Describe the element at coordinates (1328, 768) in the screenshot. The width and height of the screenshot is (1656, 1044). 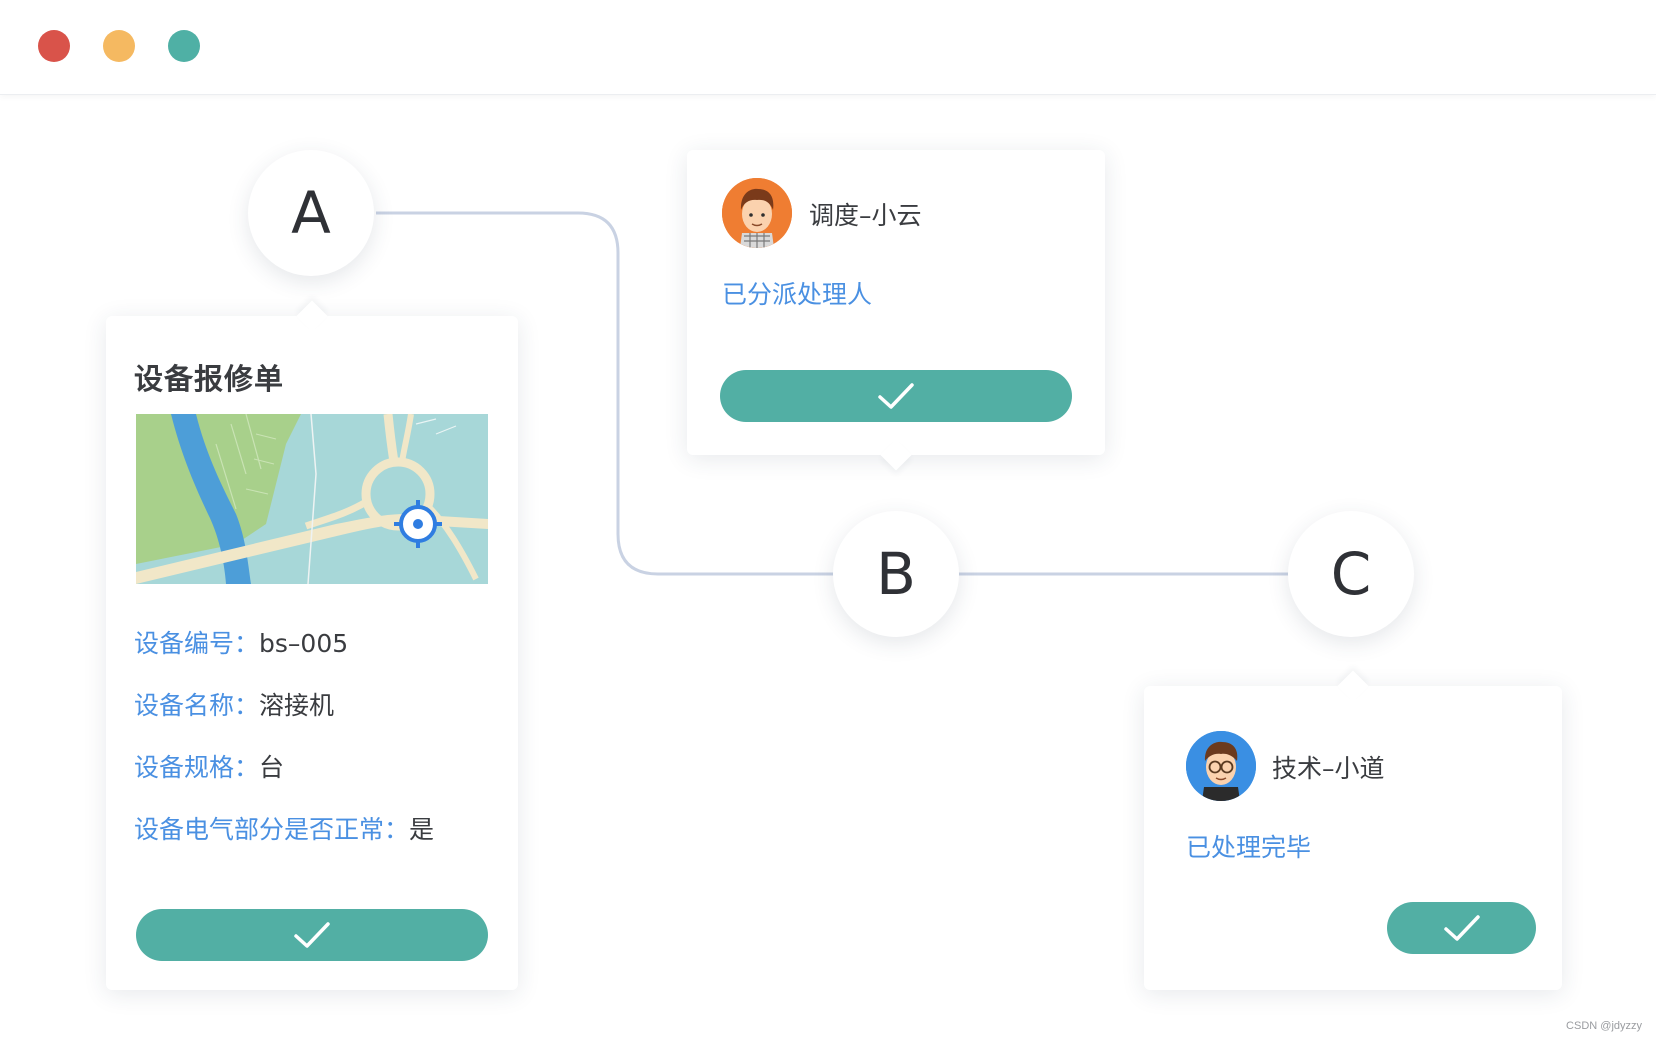
I see `technician-name: 技术–小道` at that location.